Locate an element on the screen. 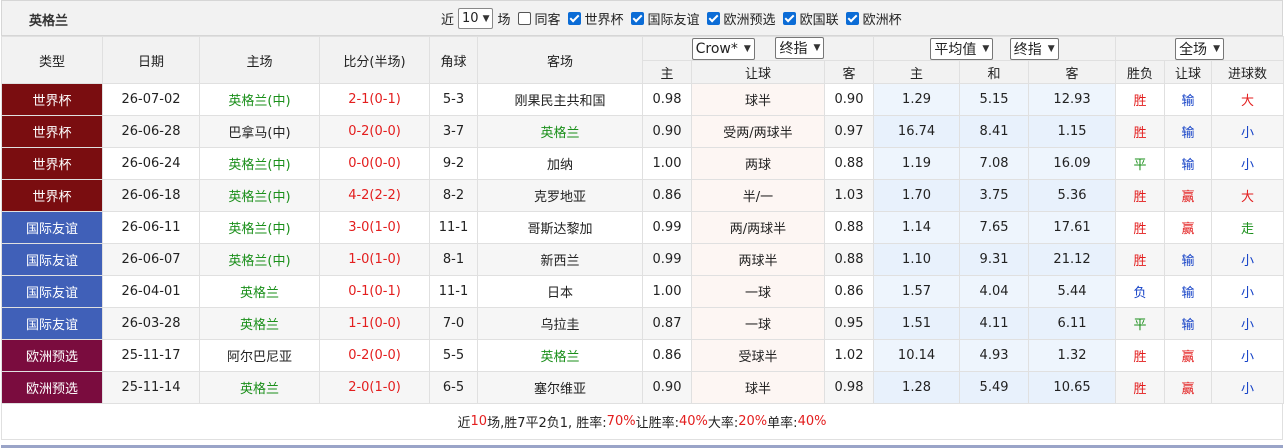  summary-big-label: 大率: is located at coordinates (723, 423).